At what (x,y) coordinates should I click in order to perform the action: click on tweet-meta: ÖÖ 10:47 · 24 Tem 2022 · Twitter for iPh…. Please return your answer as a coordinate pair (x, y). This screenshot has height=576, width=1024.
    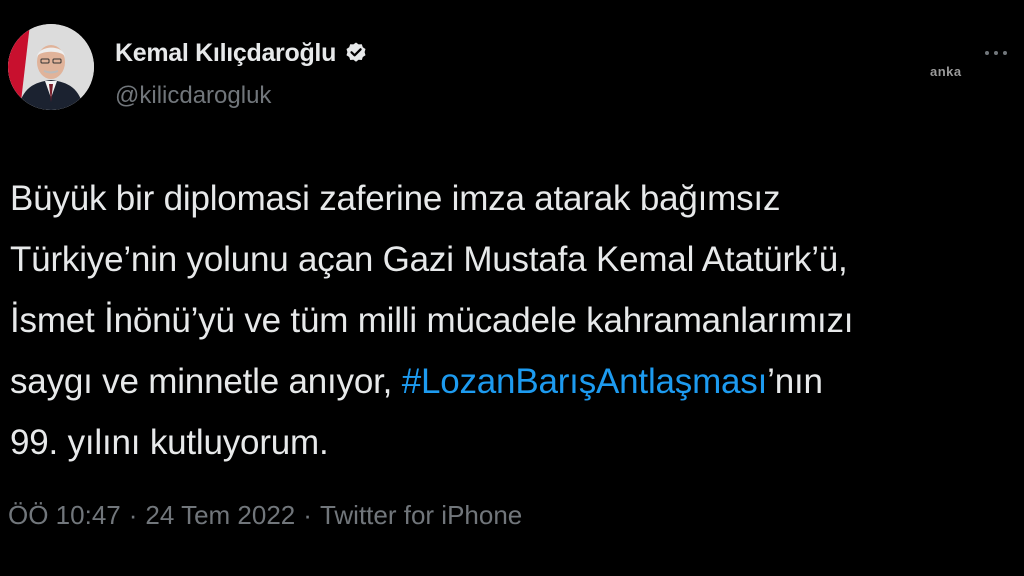
    Looking at the image, I should click on (265, 515).